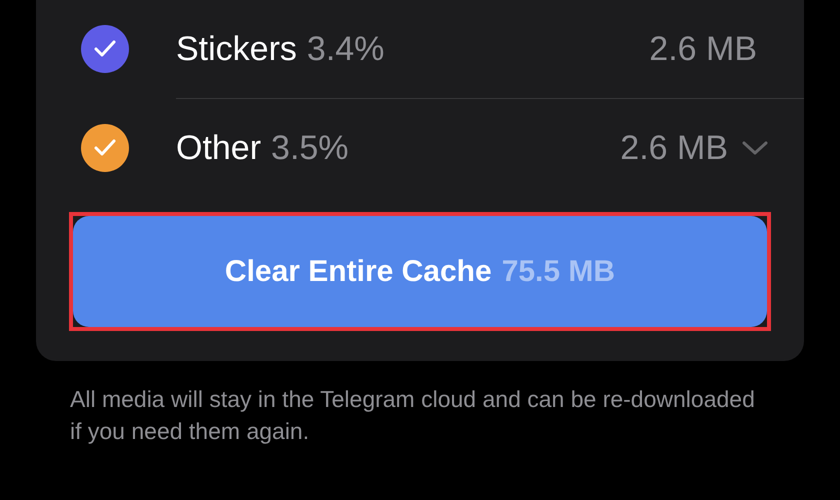 The height and width of the screenshot is (500, 840). Describe the element at coordinates (755, 148) in the screenshot. I see `chevron-down-icon` at that location.